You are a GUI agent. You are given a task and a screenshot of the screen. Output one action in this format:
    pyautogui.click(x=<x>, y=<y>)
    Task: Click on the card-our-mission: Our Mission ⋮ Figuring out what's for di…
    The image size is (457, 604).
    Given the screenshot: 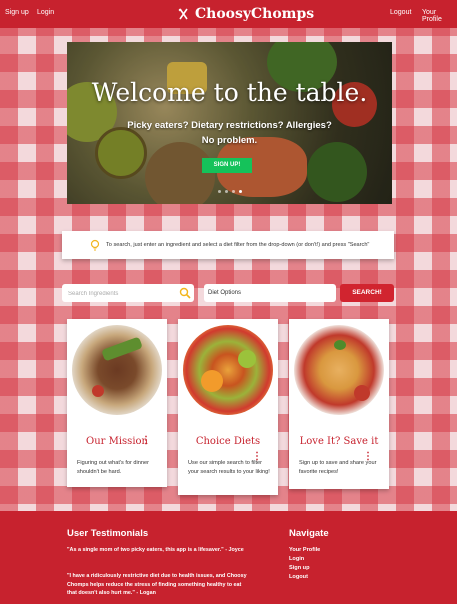 What is the action you would take?
    pyautogui.click(x=117, y=403)
    